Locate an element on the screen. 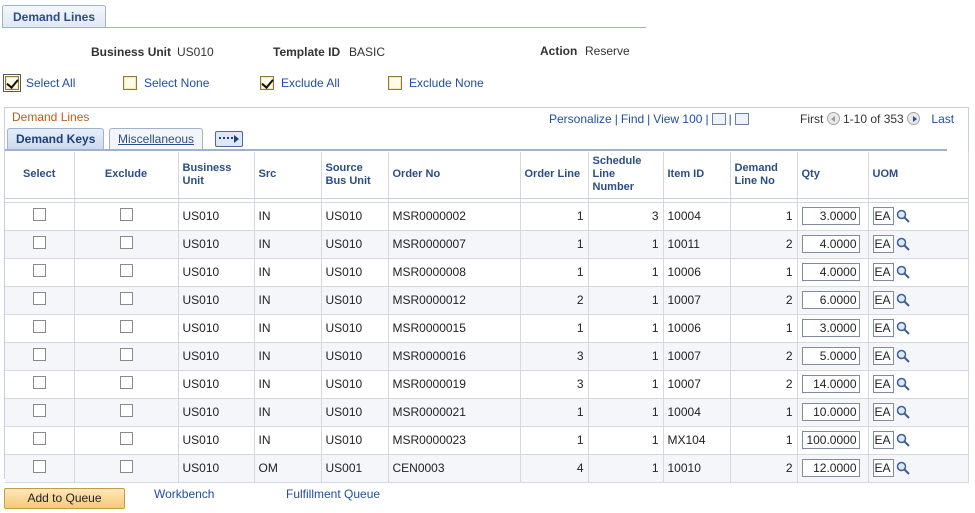  last-link: Last is located at coordinates (942, 119).